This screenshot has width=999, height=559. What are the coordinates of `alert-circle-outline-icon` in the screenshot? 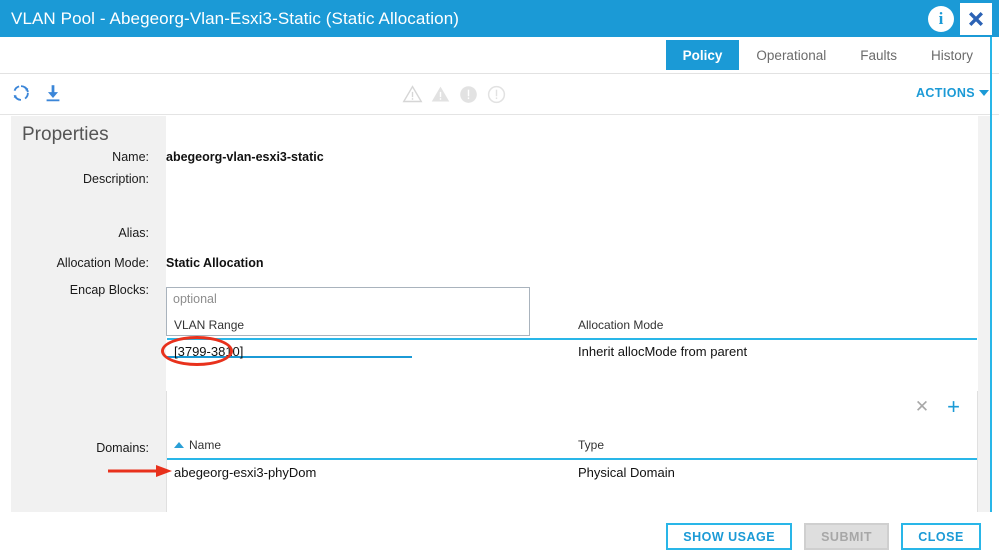 It's located at (496, 94).